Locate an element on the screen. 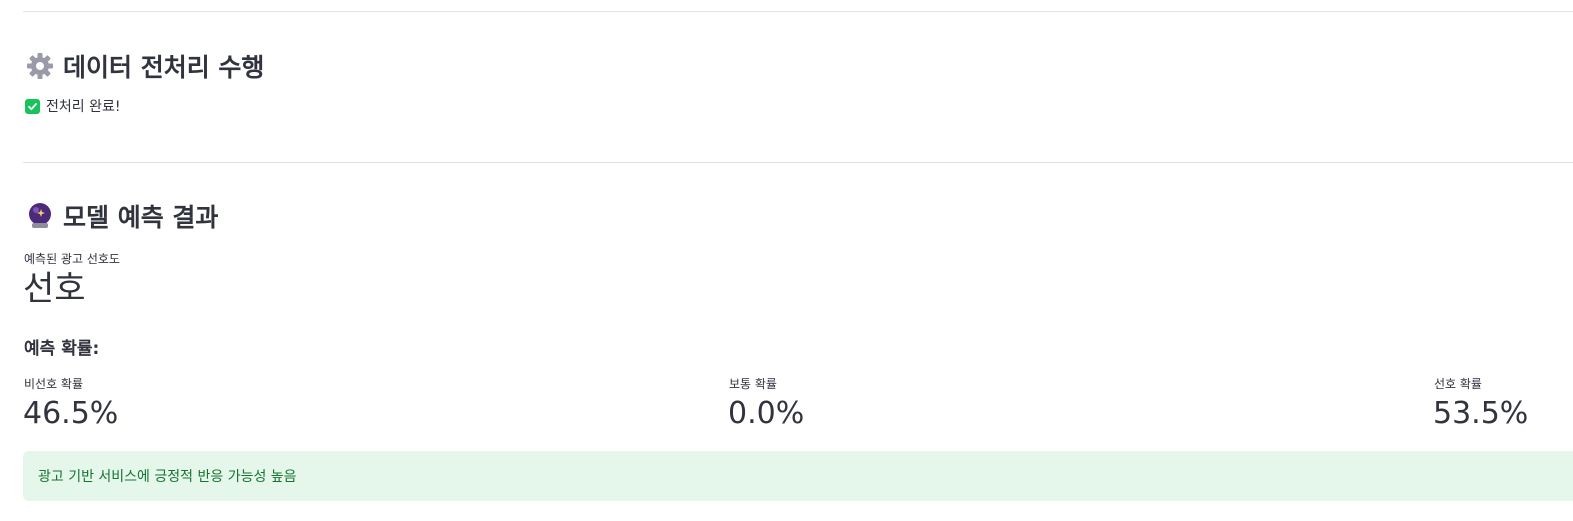 Image resolution: width=1573 pixels, height=521 pixels. probability-label-like: 선호 확률 is located at coordinates (1458, 384).